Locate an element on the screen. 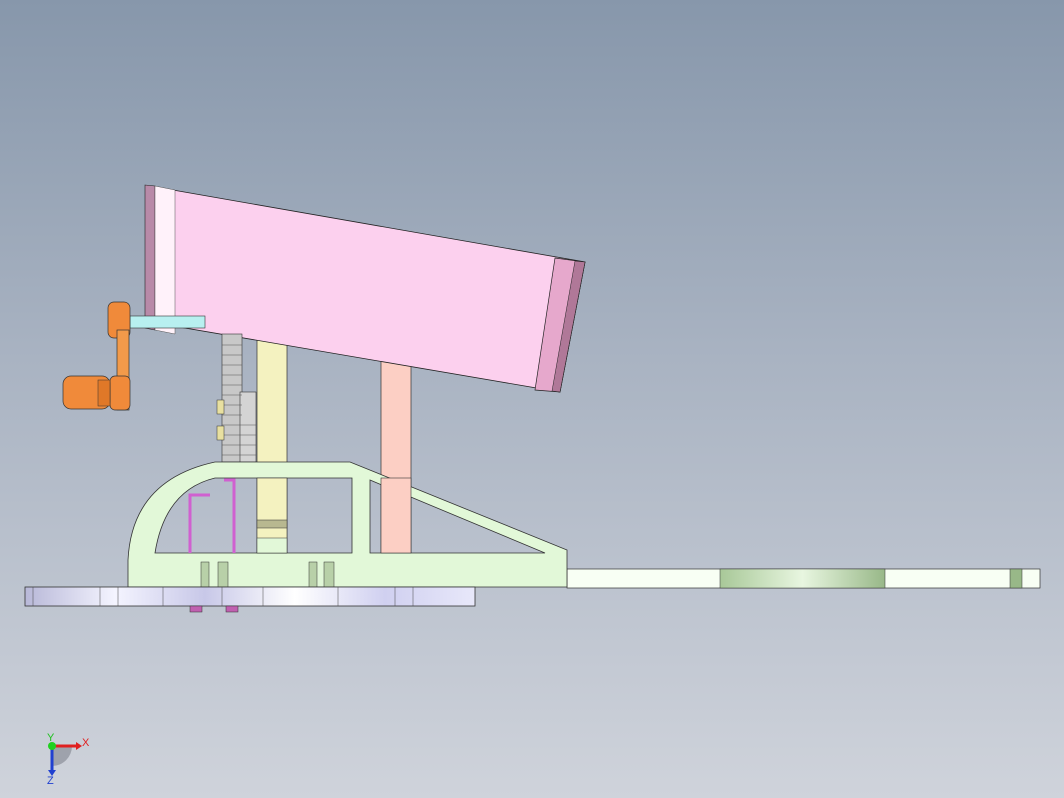 This screenshot has width=1064, height=798. slide-rail is located at coordinates (803, 578).